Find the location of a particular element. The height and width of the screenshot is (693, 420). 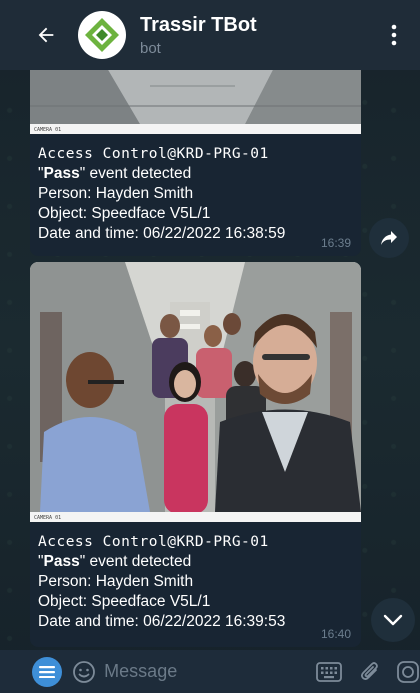

bot-menu-button is located at coordinates (47, 671).